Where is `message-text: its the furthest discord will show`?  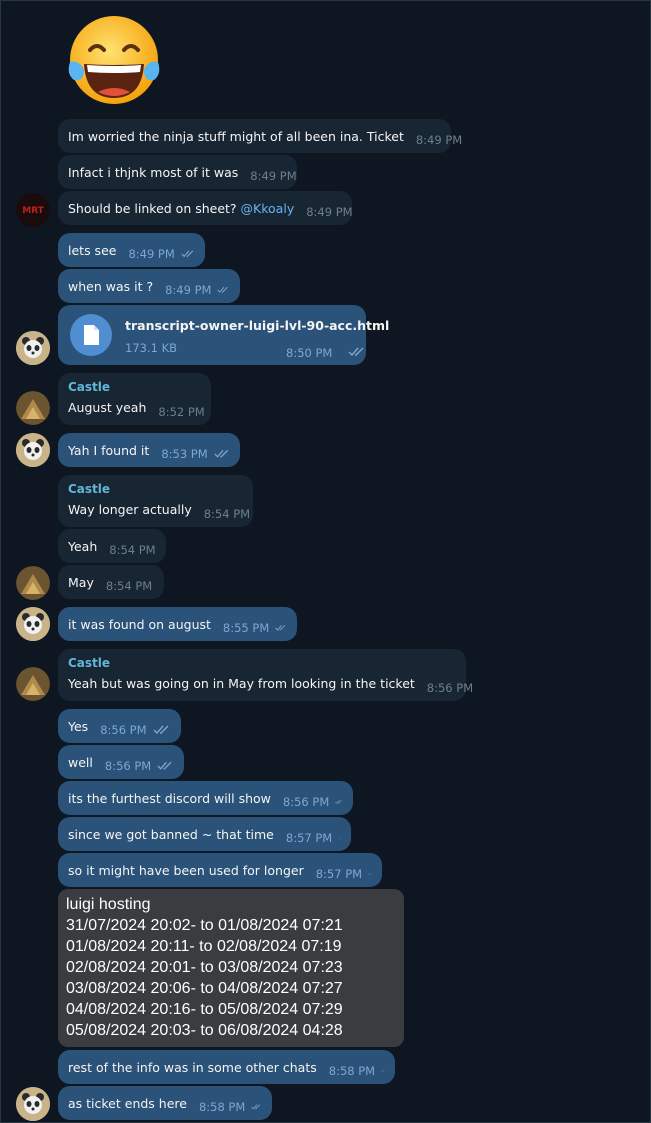 message-text: its the furthest discord will show is located at coordinates (169, 798).